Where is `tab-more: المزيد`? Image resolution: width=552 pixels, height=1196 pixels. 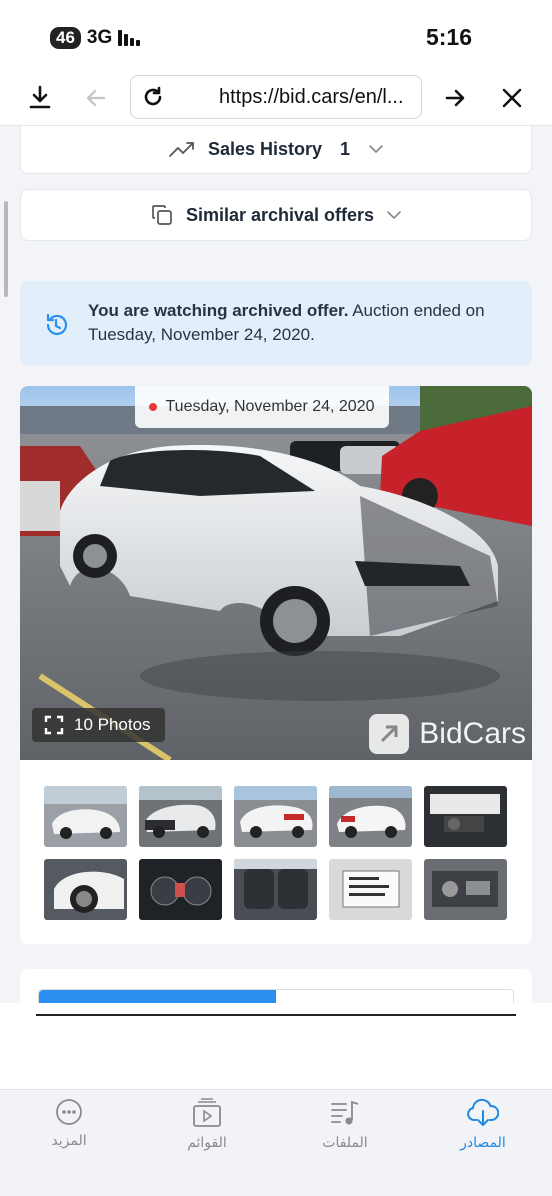
tab-more: المزيد is located at coordinates (69, 1123).